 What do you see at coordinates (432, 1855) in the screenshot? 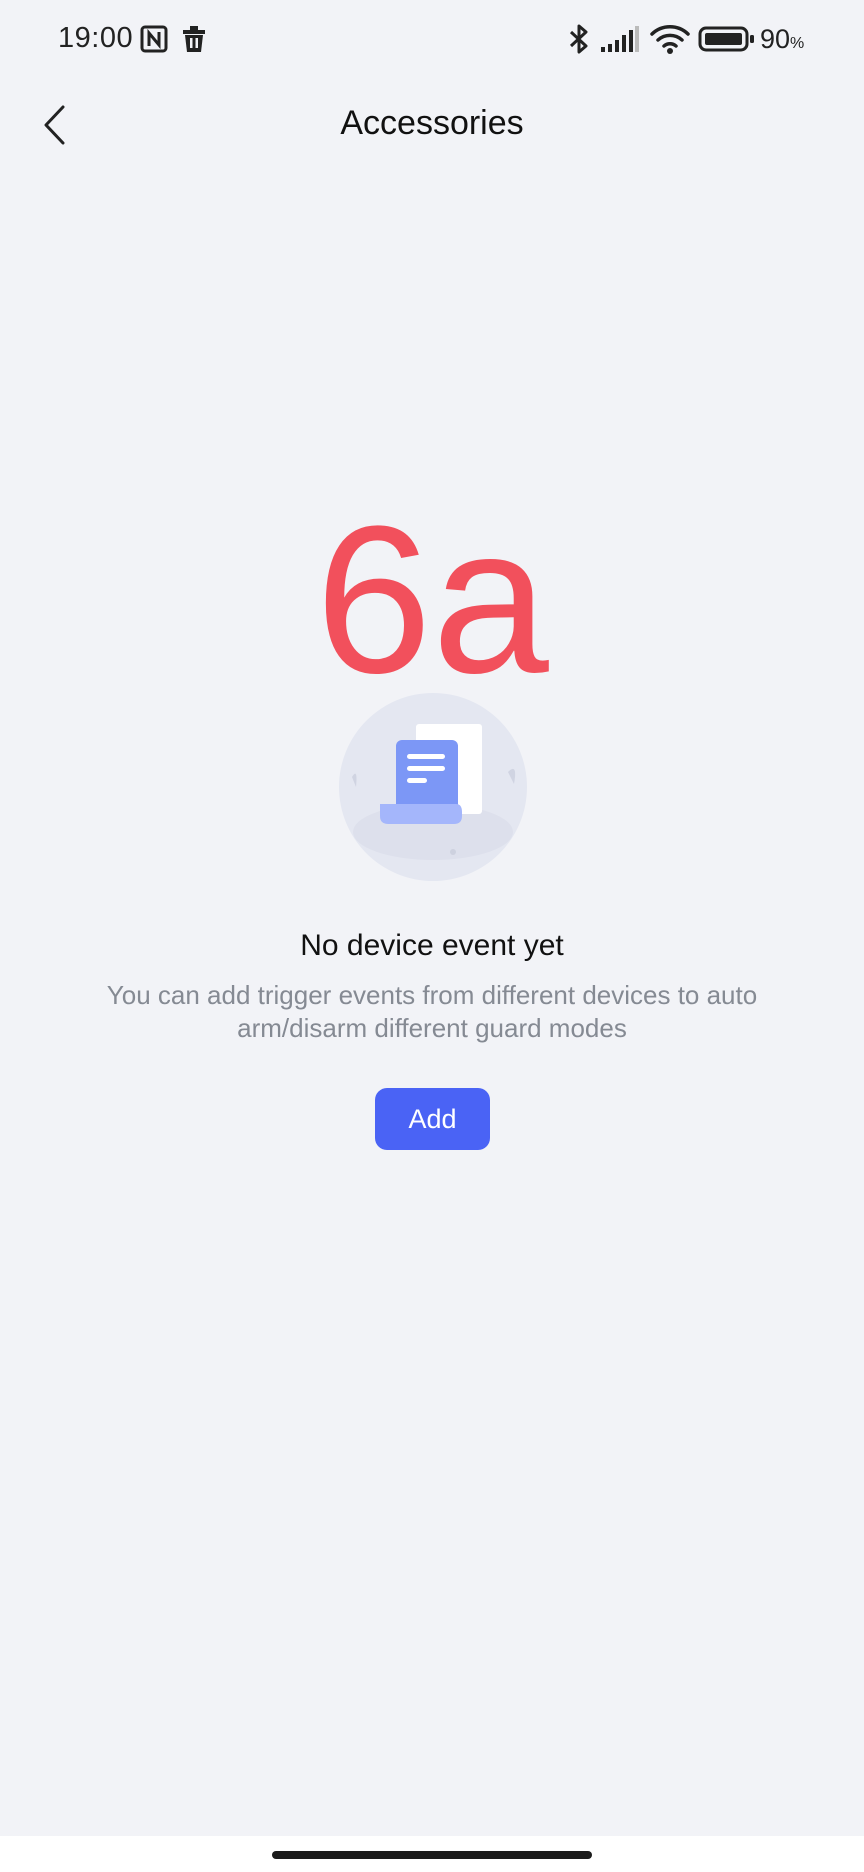
I see `home-indicator` at bounding box center [432, 1855].